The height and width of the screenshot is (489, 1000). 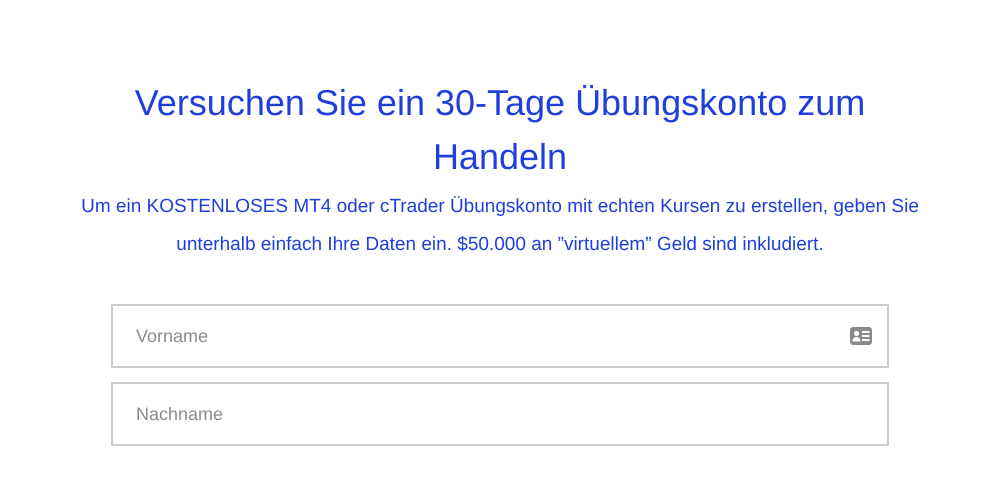 I want to click on text-field: Nachname, so click(x=500, y=414).